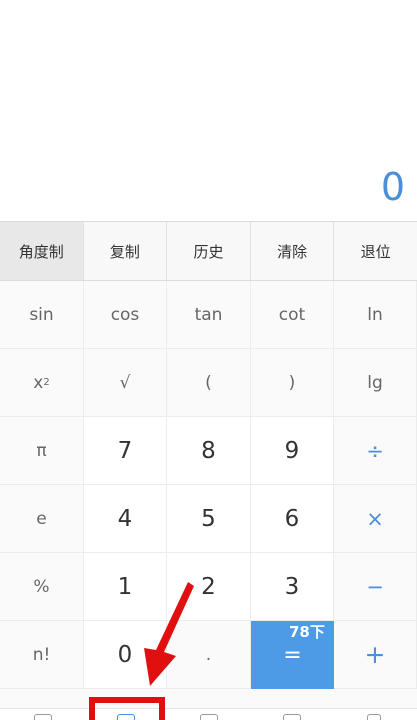 This screenshot has width=417, height=720. Describe the element at coordinates (292, 383) in the screenshot. I see `right-paren-key: )` at that location.